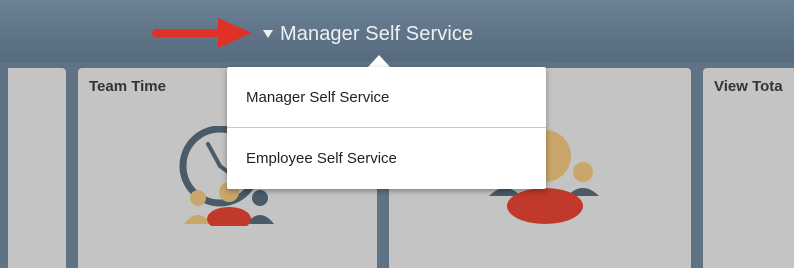  What do you see at coordinates (127, 86) in the screenshot?
I see `tile-title: Team Time` at bounding box center [127, 86].